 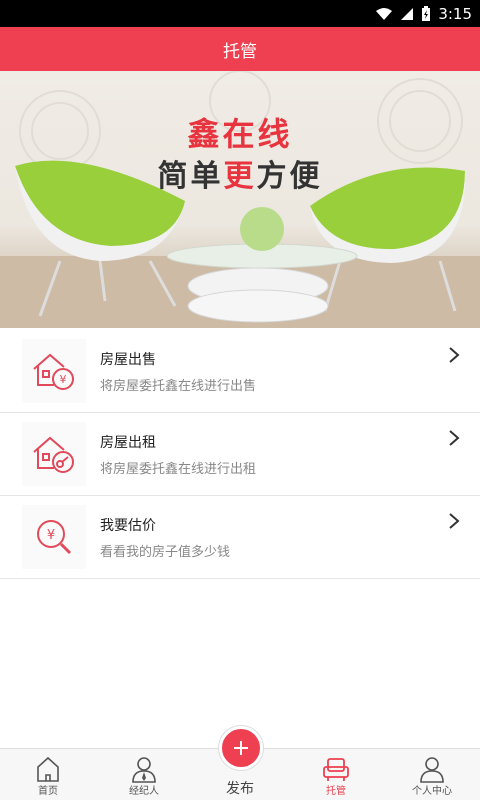 I want to click on list-item-subtitle: 将房屋委托鑫在线进行出售, so click(x=178, y=386).